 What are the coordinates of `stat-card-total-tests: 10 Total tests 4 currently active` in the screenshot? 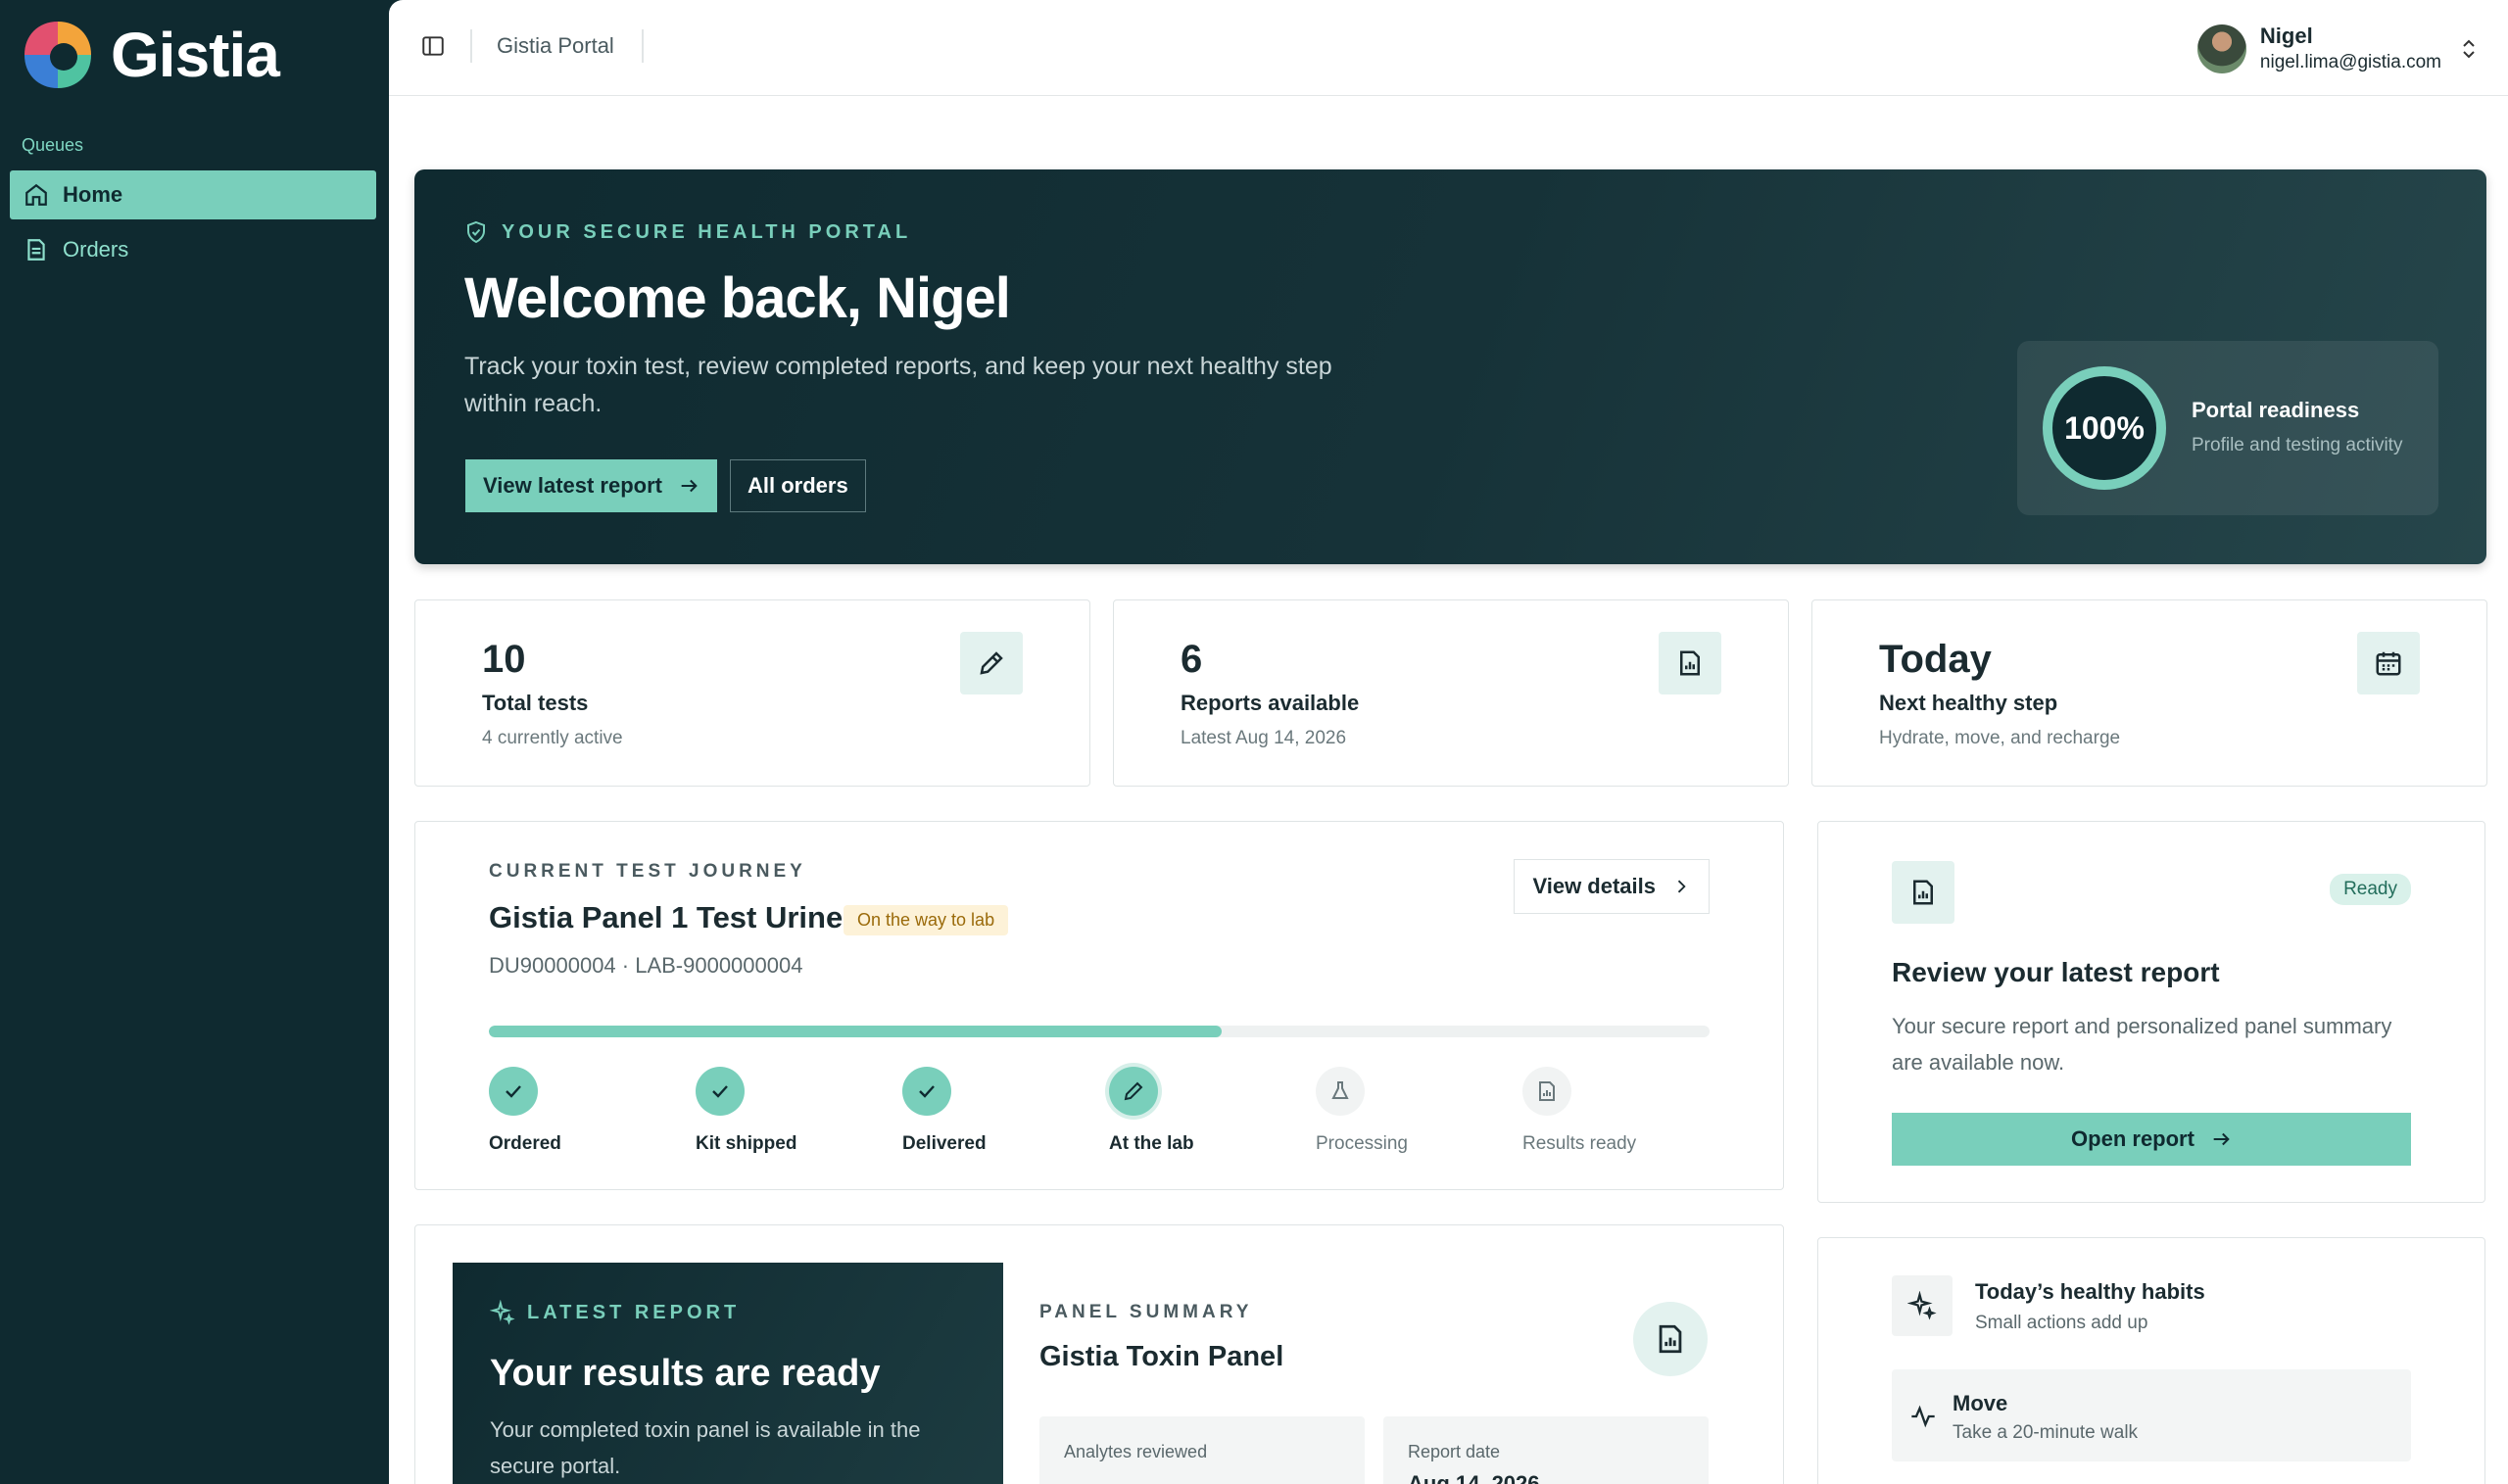 It's located at (752, 693).